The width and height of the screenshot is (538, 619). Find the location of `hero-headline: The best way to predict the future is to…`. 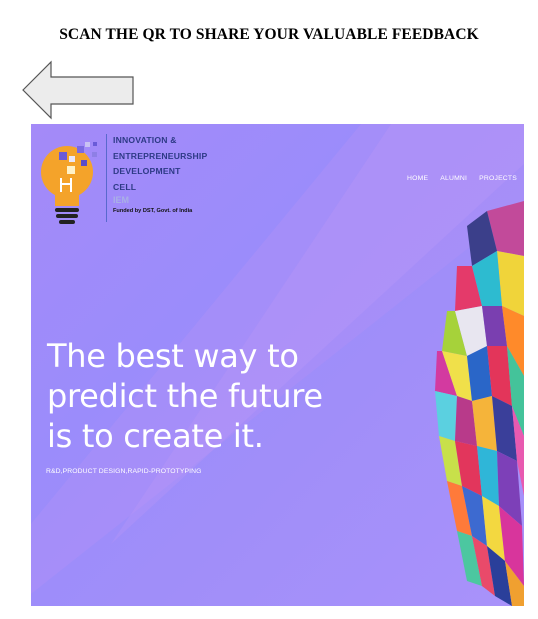

hero-headline: The best way to predict the future is to… is located at coordinates (217, 396).